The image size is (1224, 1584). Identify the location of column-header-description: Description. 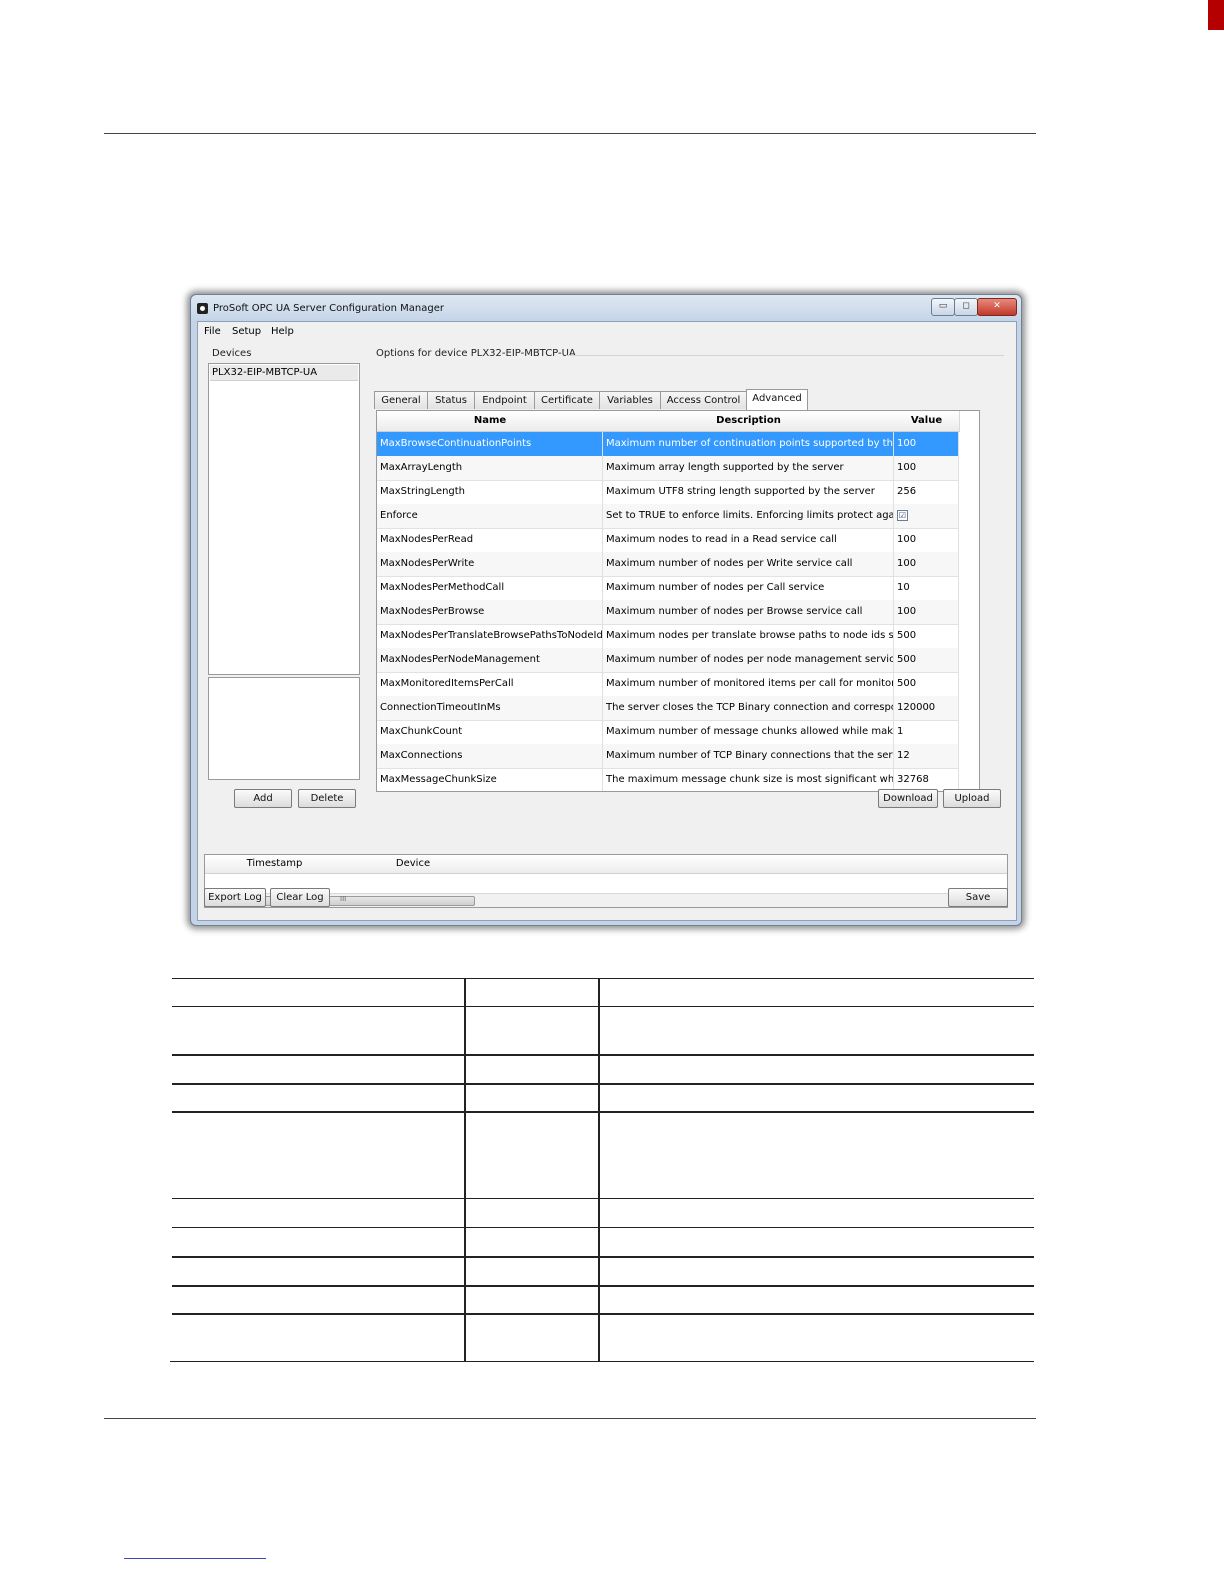
(749, 421).